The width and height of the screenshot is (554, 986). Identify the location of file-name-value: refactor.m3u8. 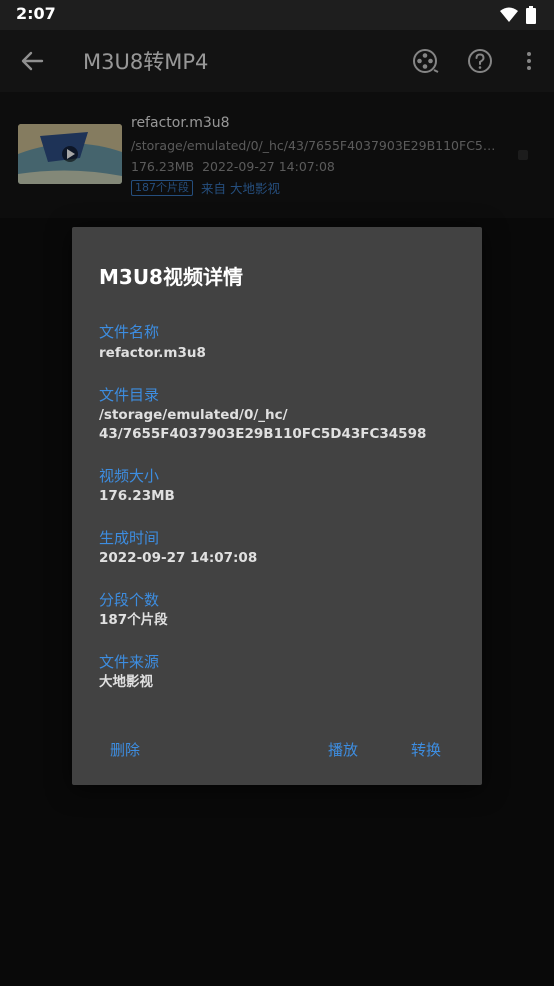
(152, 353).